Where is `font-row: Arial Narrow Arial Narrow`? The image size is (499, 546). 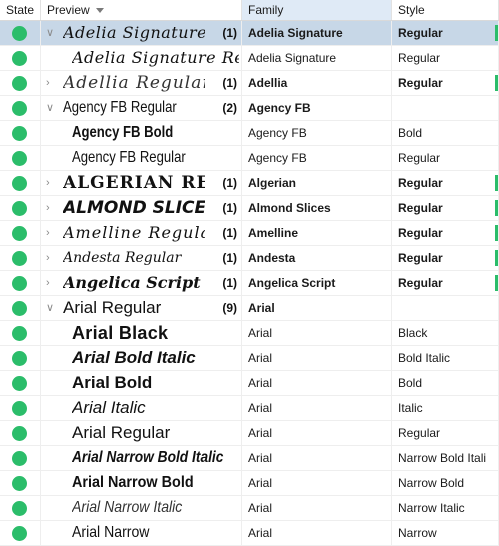 font-row: Arial Narrow Arial Narrow is located at coordinates (249, 533).